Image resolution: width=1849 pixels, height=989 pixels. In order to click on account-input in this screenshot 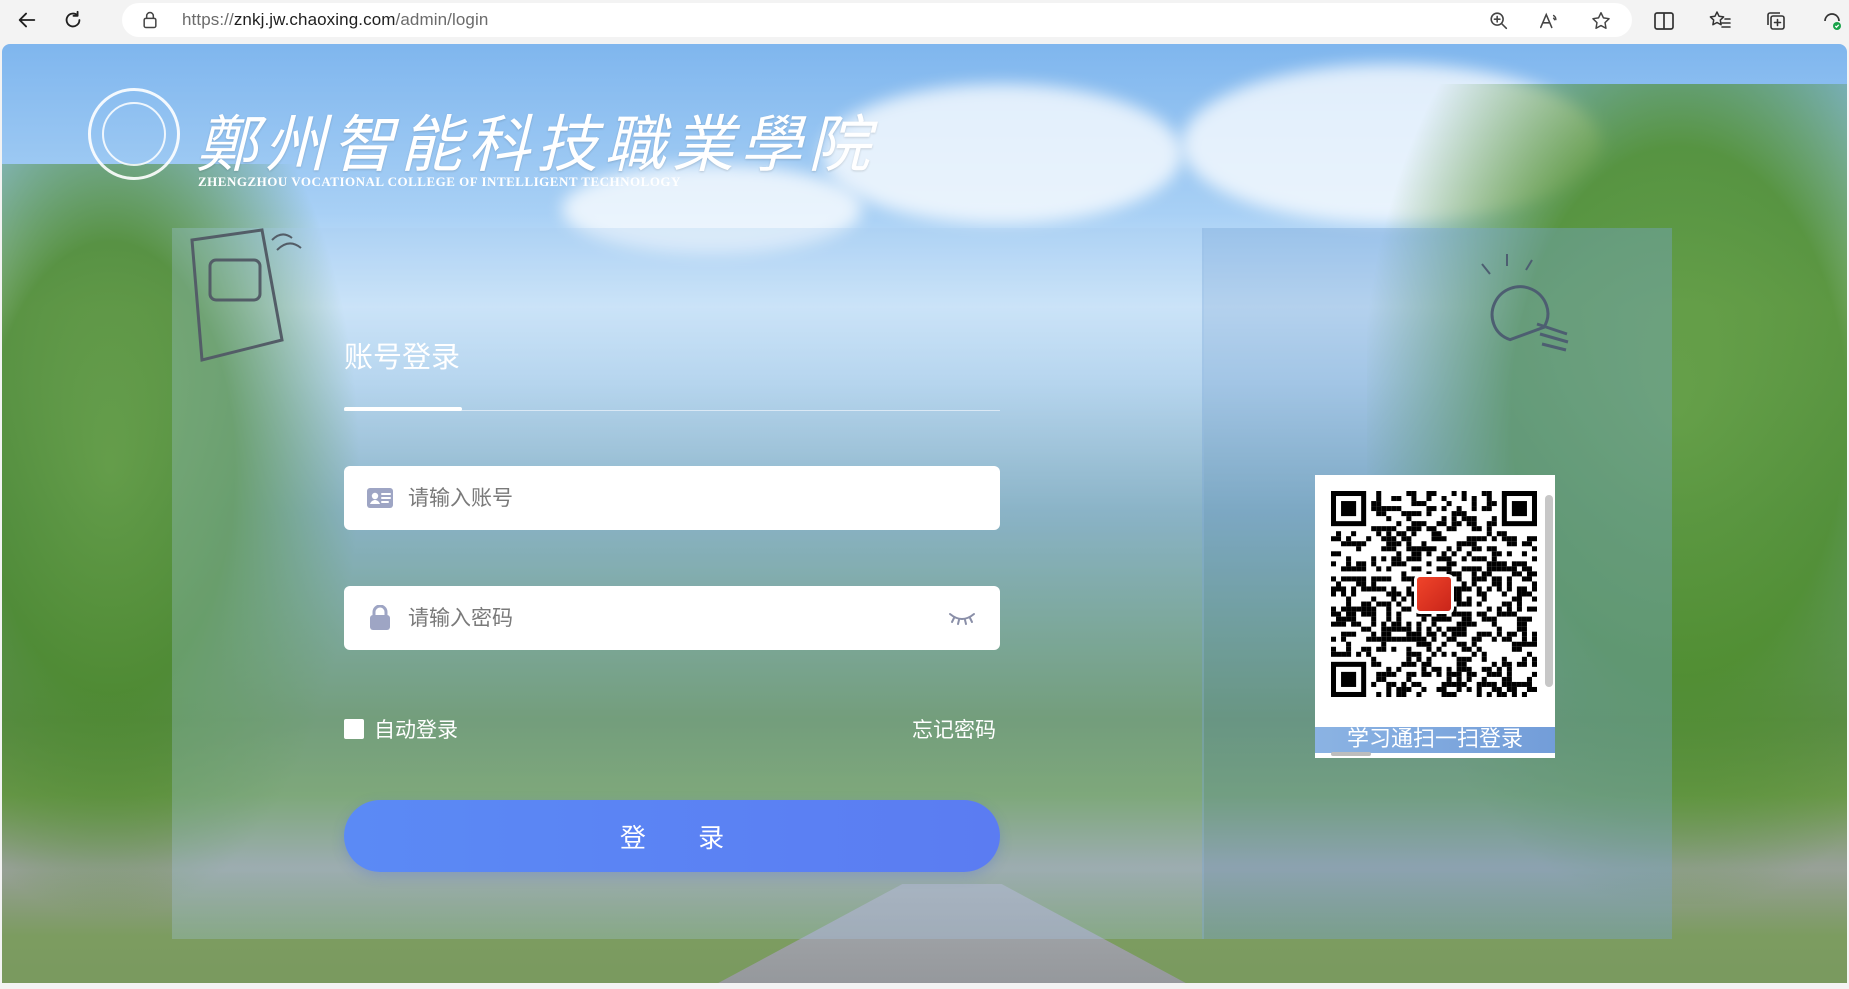, I will do `click(668, 498)`.